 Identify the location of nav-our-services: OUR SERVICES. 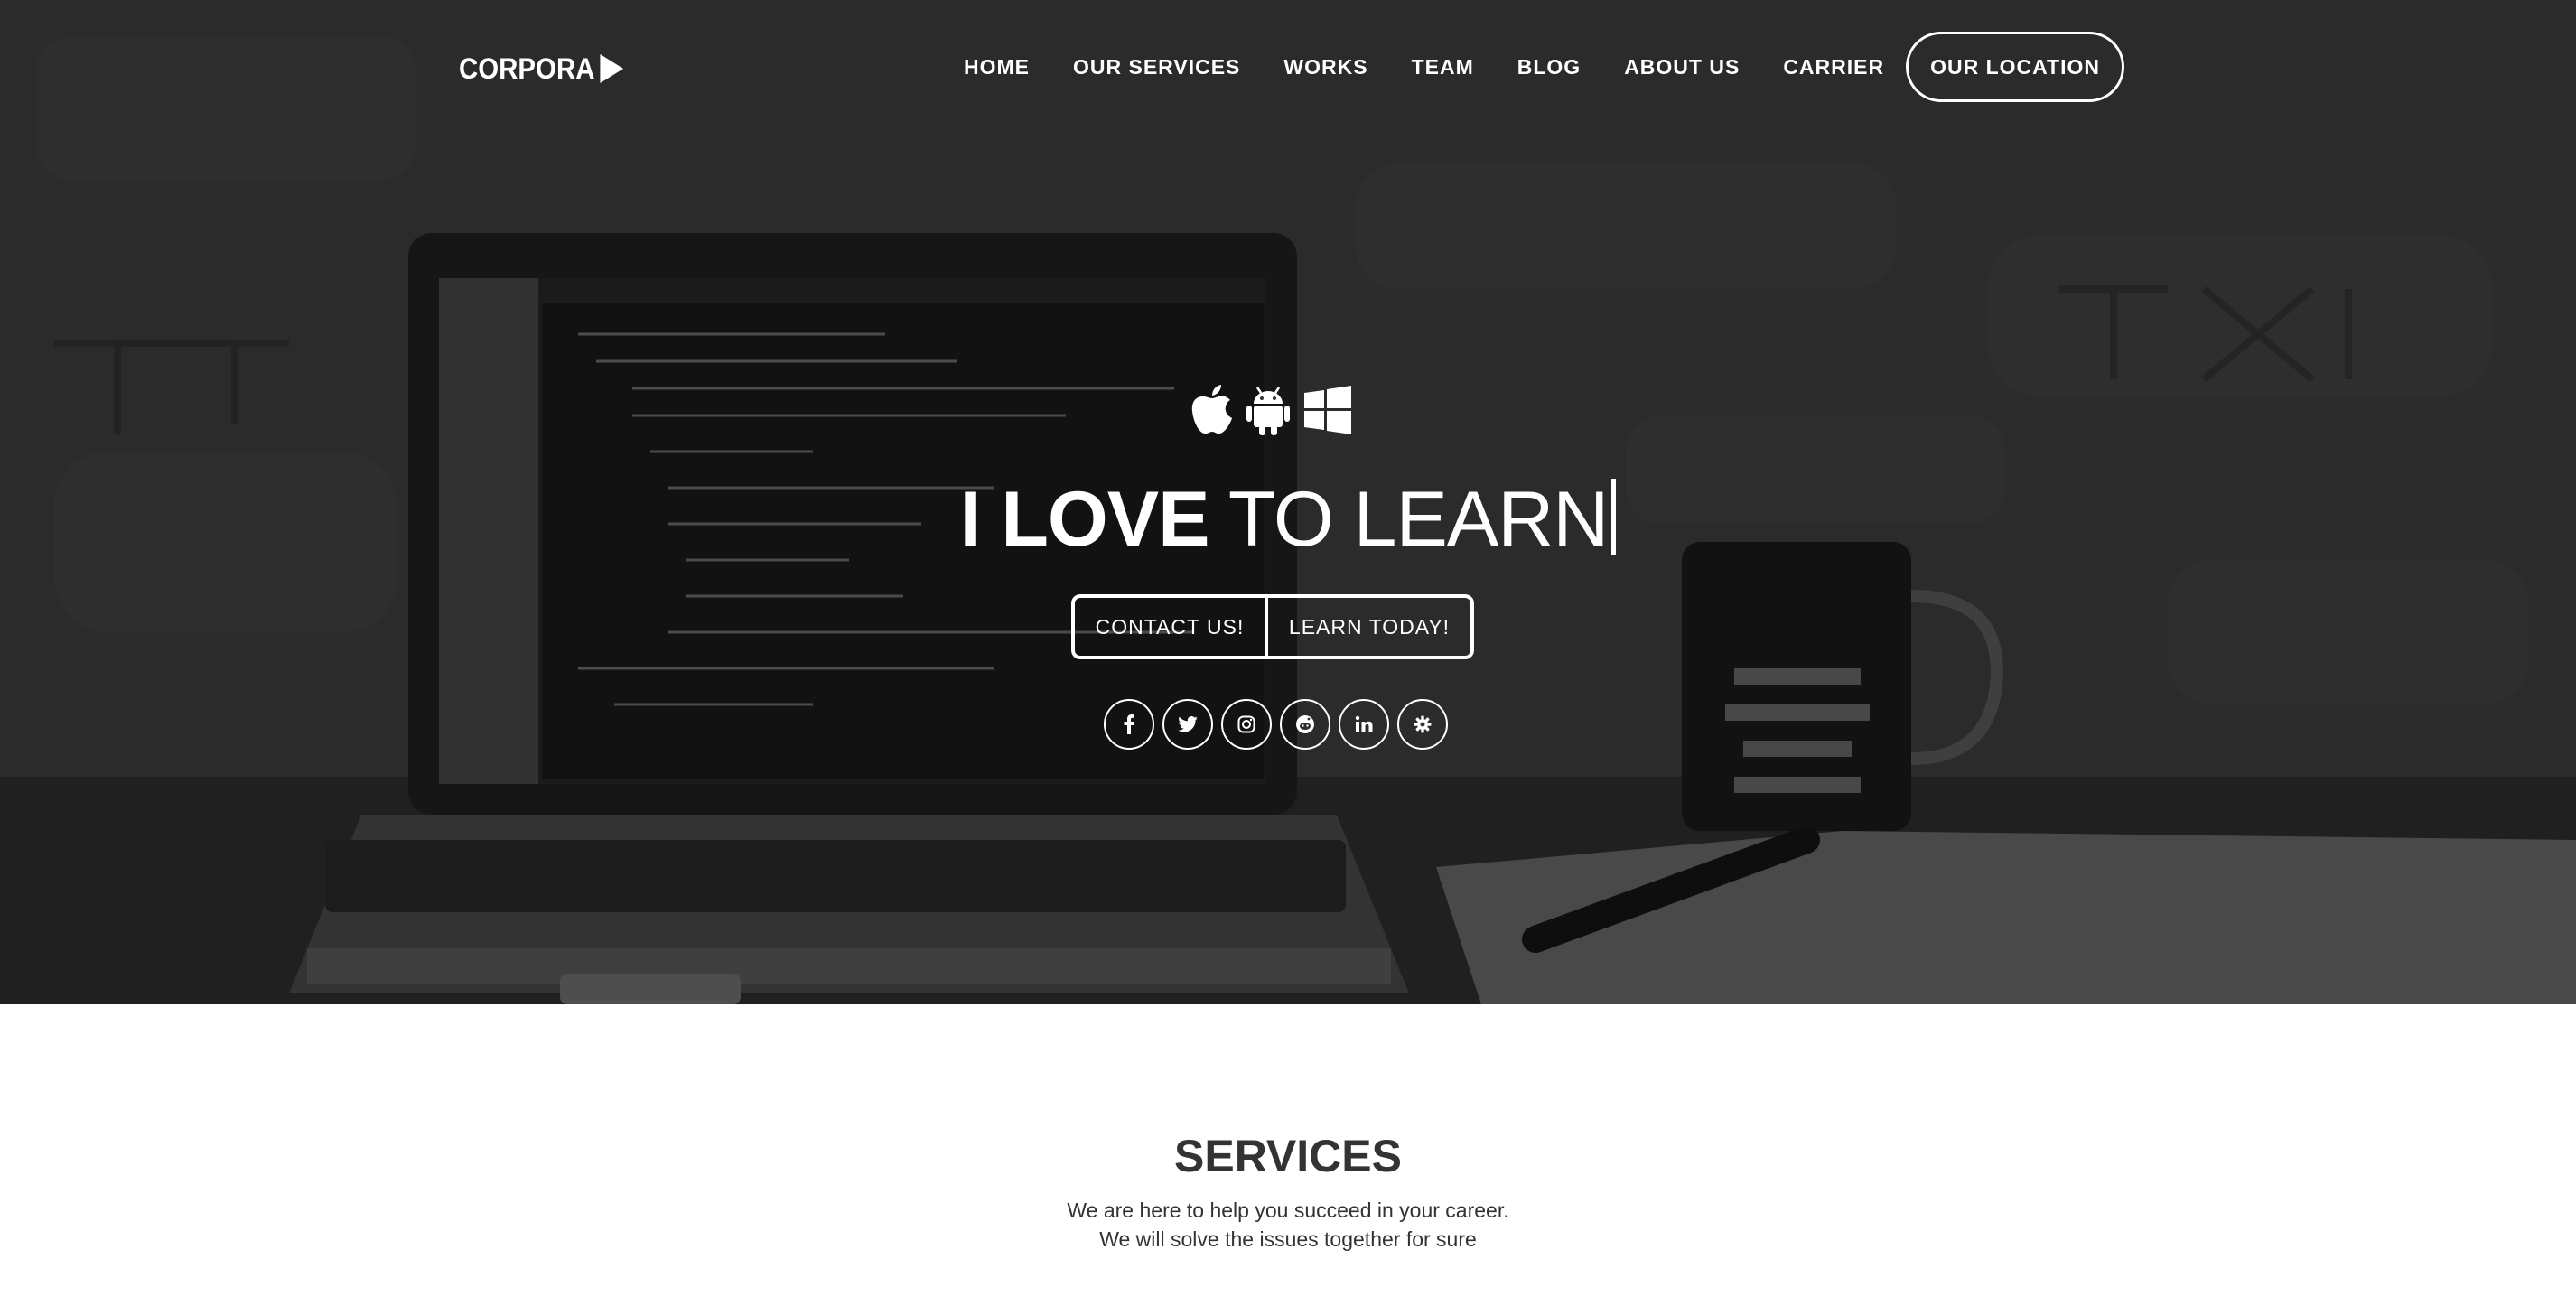
(1157, 67).